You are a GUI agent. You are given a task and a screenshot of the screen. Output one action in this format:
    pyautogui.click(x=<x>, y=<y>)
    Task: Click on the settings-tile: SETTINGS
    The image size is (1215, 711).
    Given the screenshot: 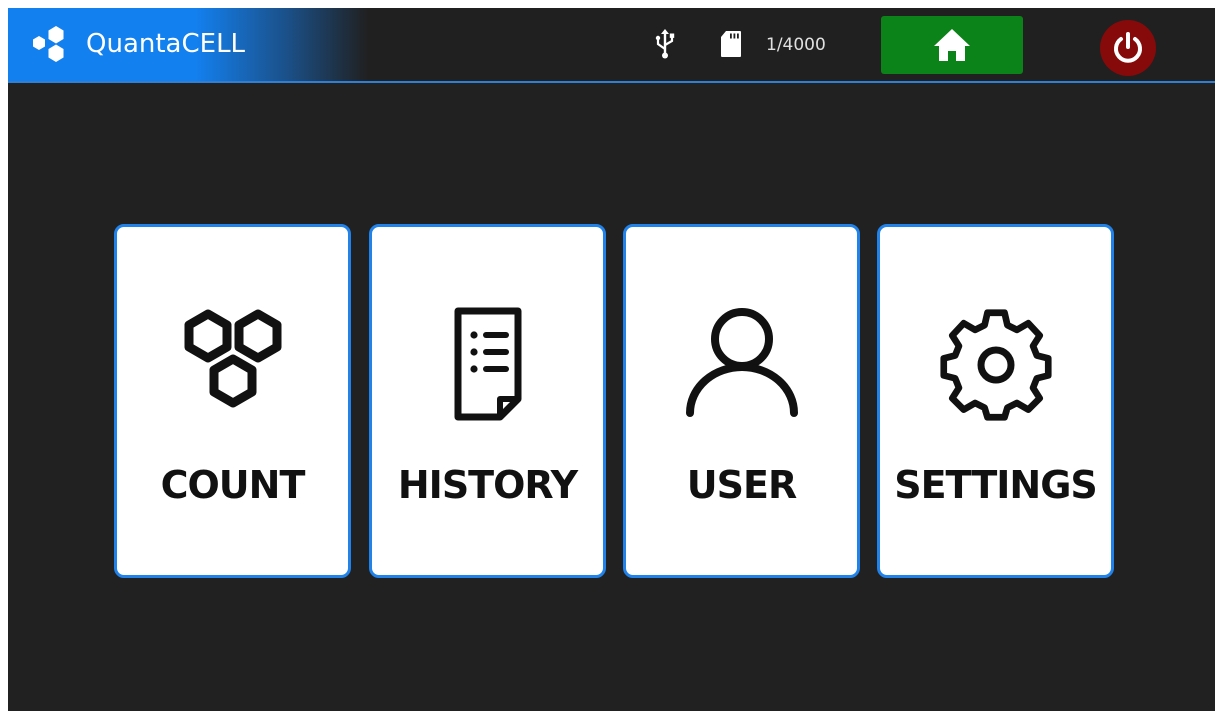 What is the action you would take?
    pyautogui.click(x=995, y=401)
    